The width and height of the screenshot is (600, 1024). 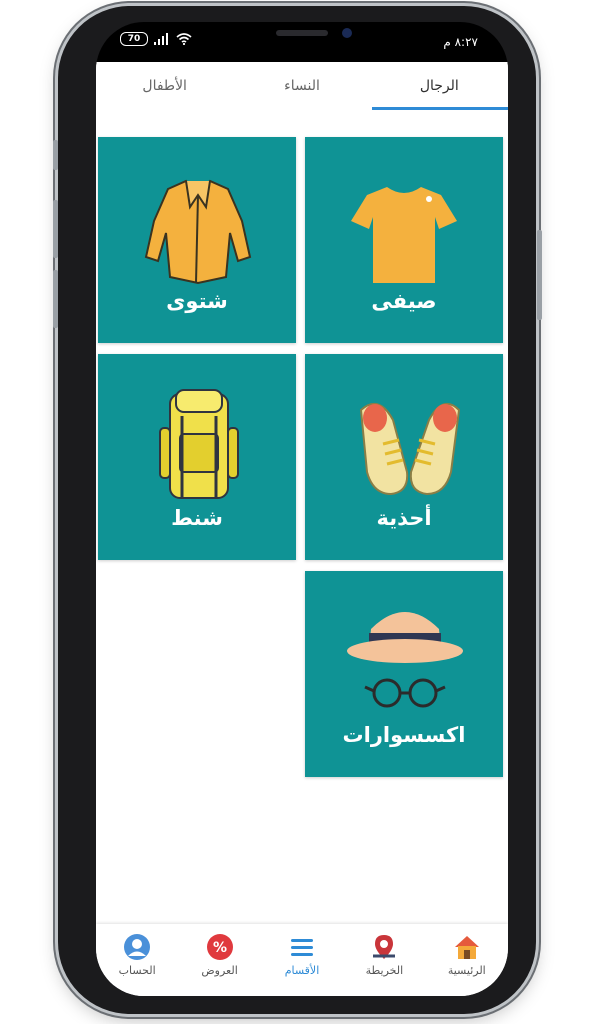 What do you see at coordinates (302, 970) in the screenshot?
I see `nav-label: الأقسام` at bounding box center [302, 970].